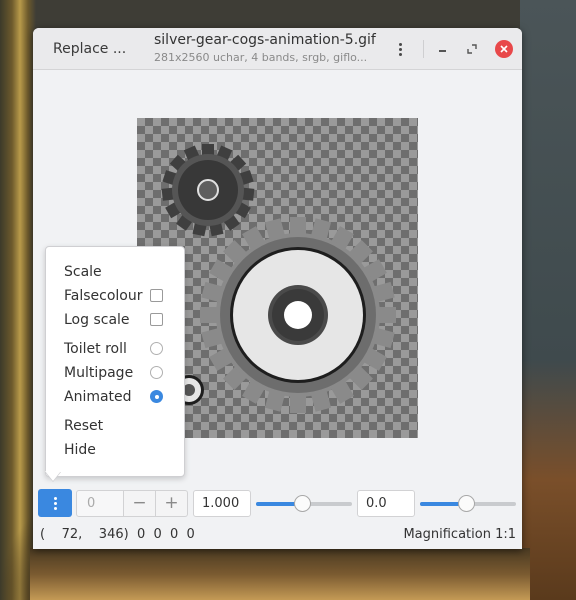  What do you see at coordinates (97, 320) in the screenshot?
I see `menu-item-log-scale: Log scale` at bounding box center [97, 320].